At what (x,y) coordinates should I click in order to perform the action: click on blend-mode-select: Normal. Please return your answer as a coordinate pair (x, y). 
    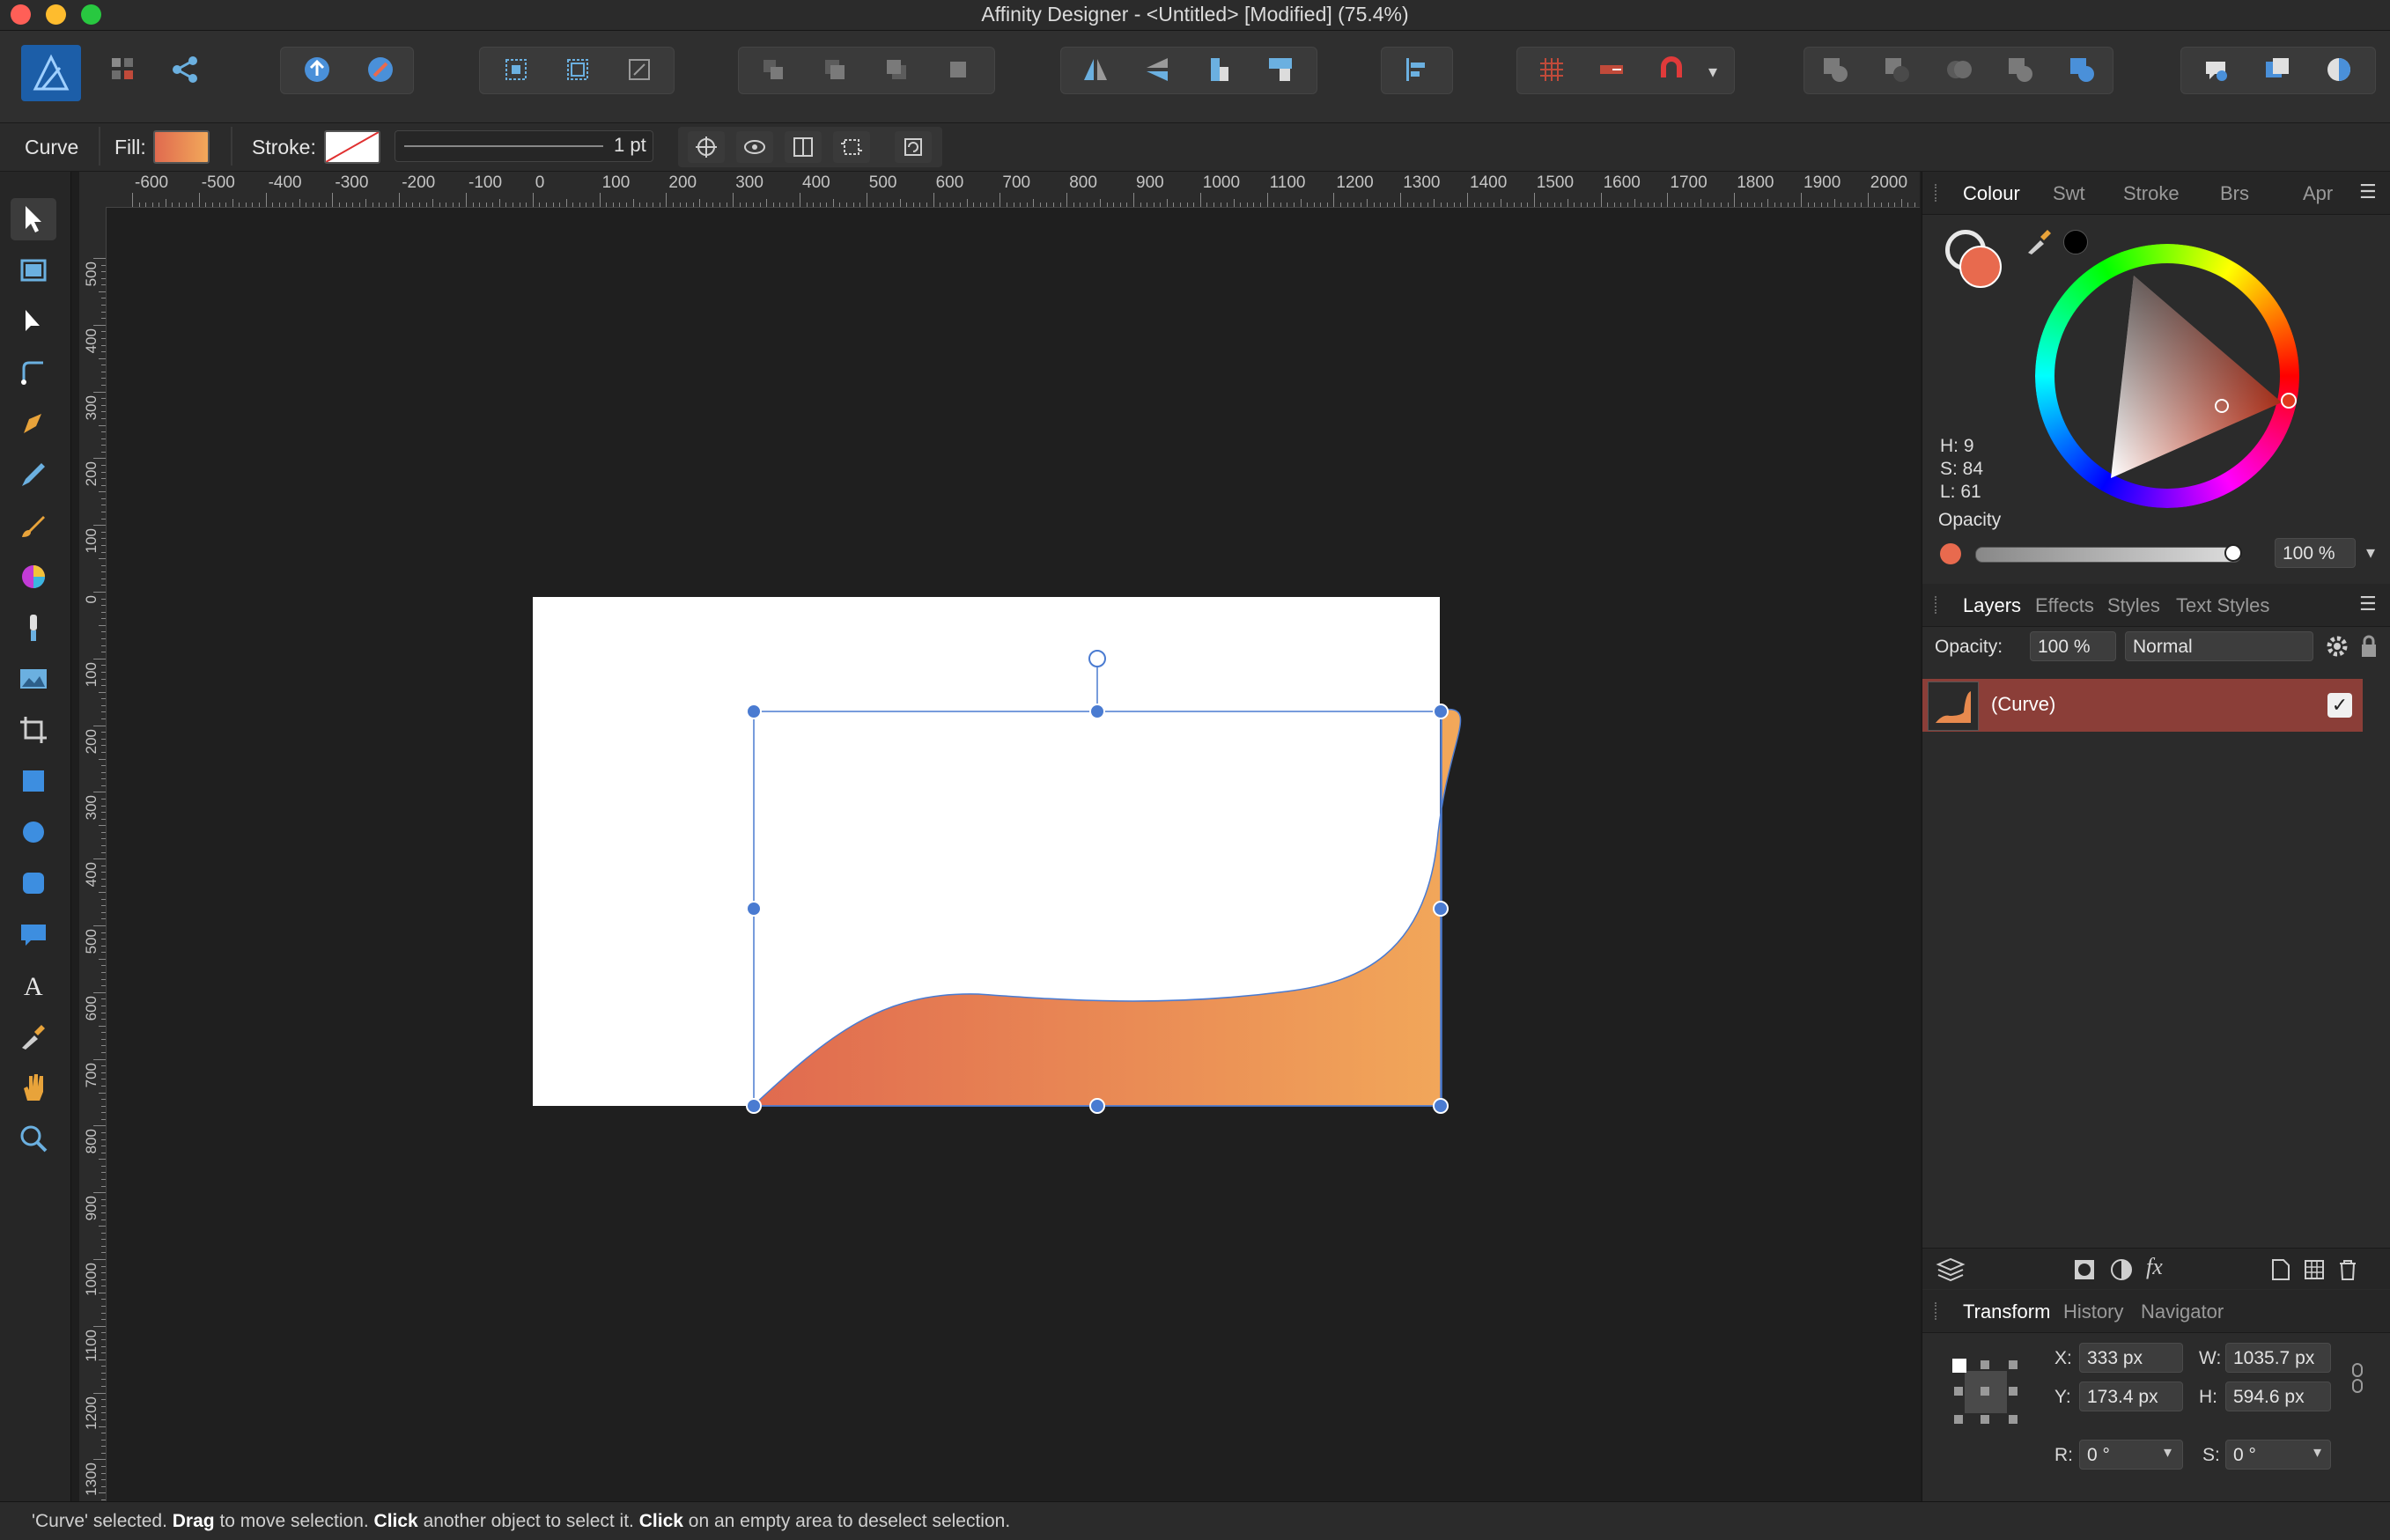
    Looking at the image, I should click on (2219, 646).